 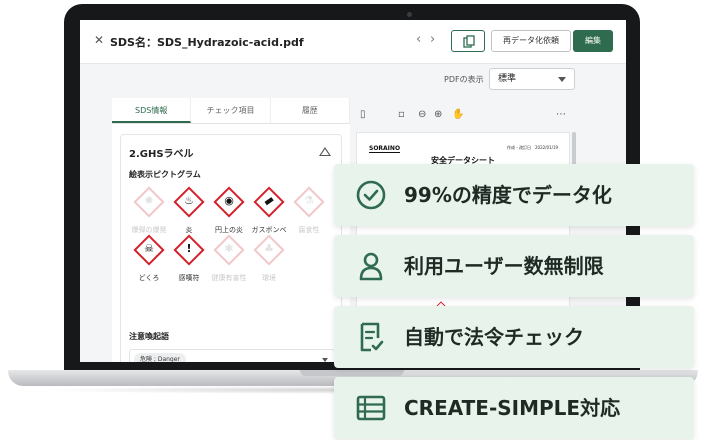 I want to click on section-title: 2.GHSラベル, so click(x=161, y=154).